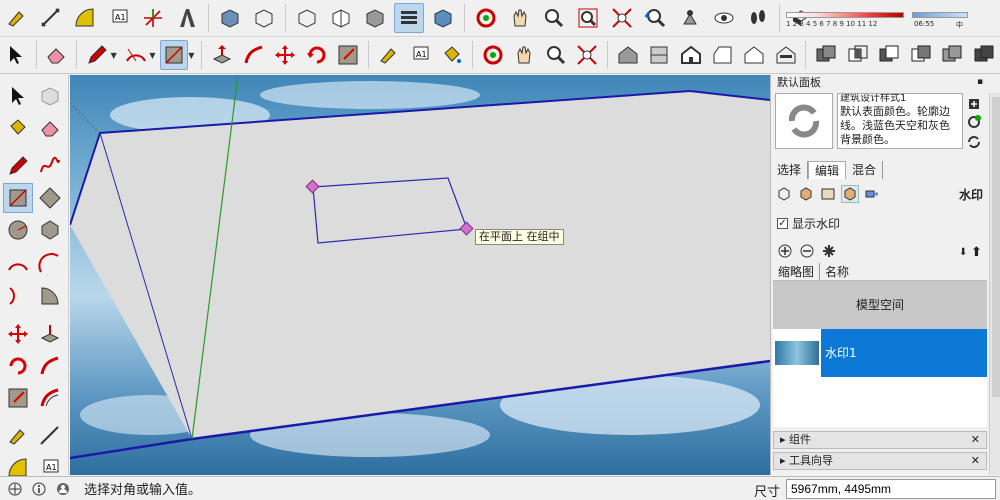 The image size is (1000, 500). Describe the element at coordinates (880, 353) in the screenshot. I see `list-item-watermark: 水印1` at that location.